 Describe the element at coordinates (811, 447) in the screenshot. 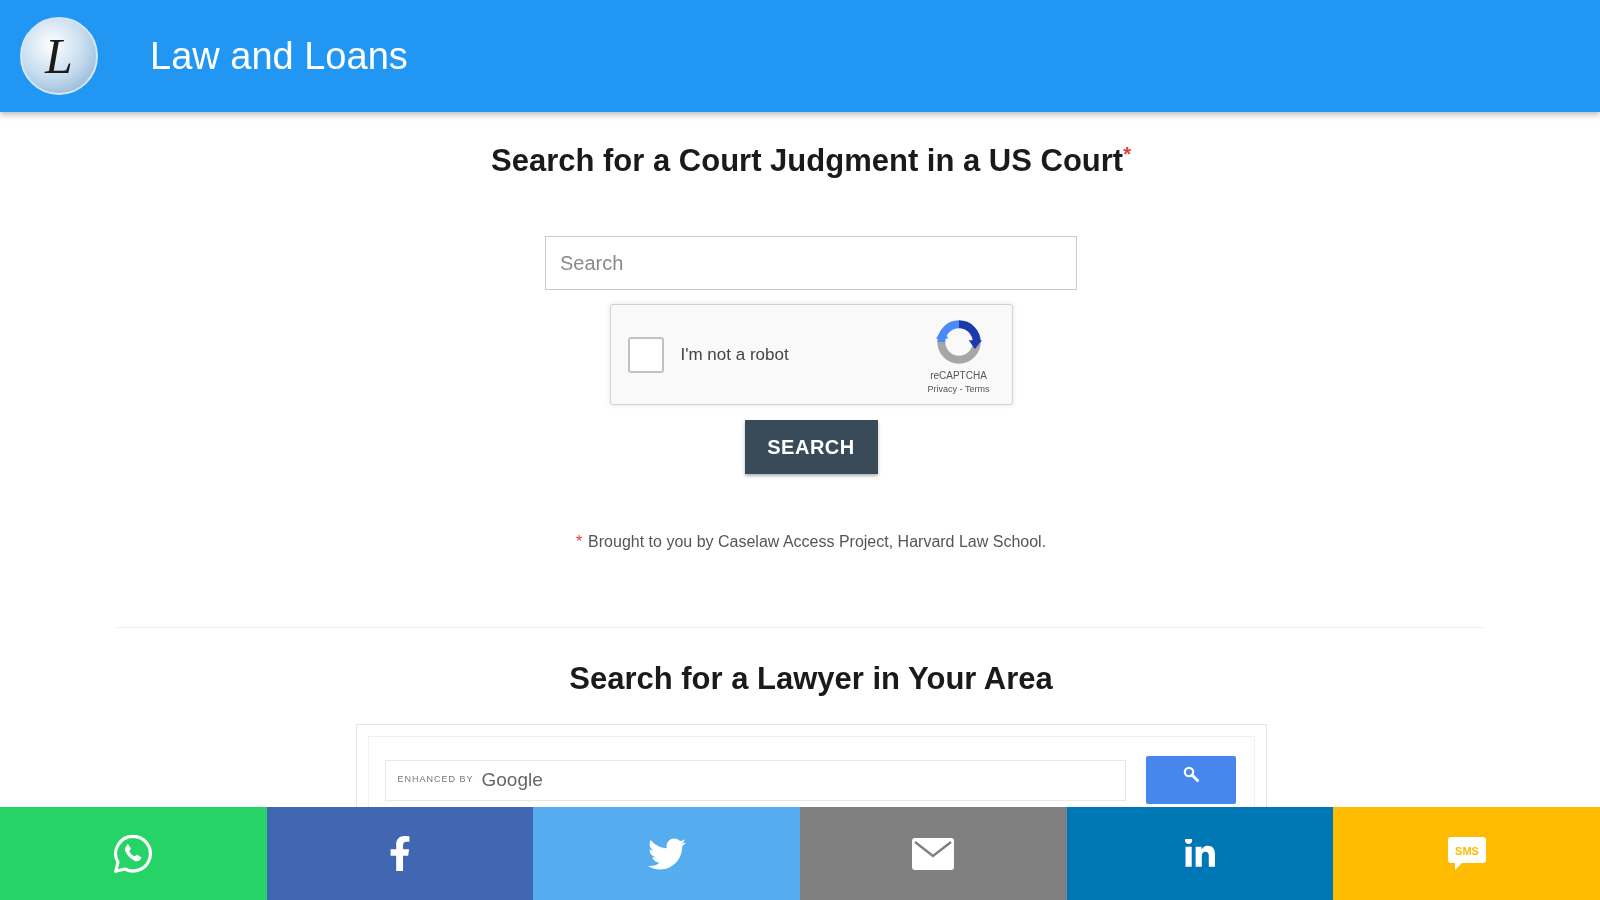

I see `search-button: SEARCH` at that location.